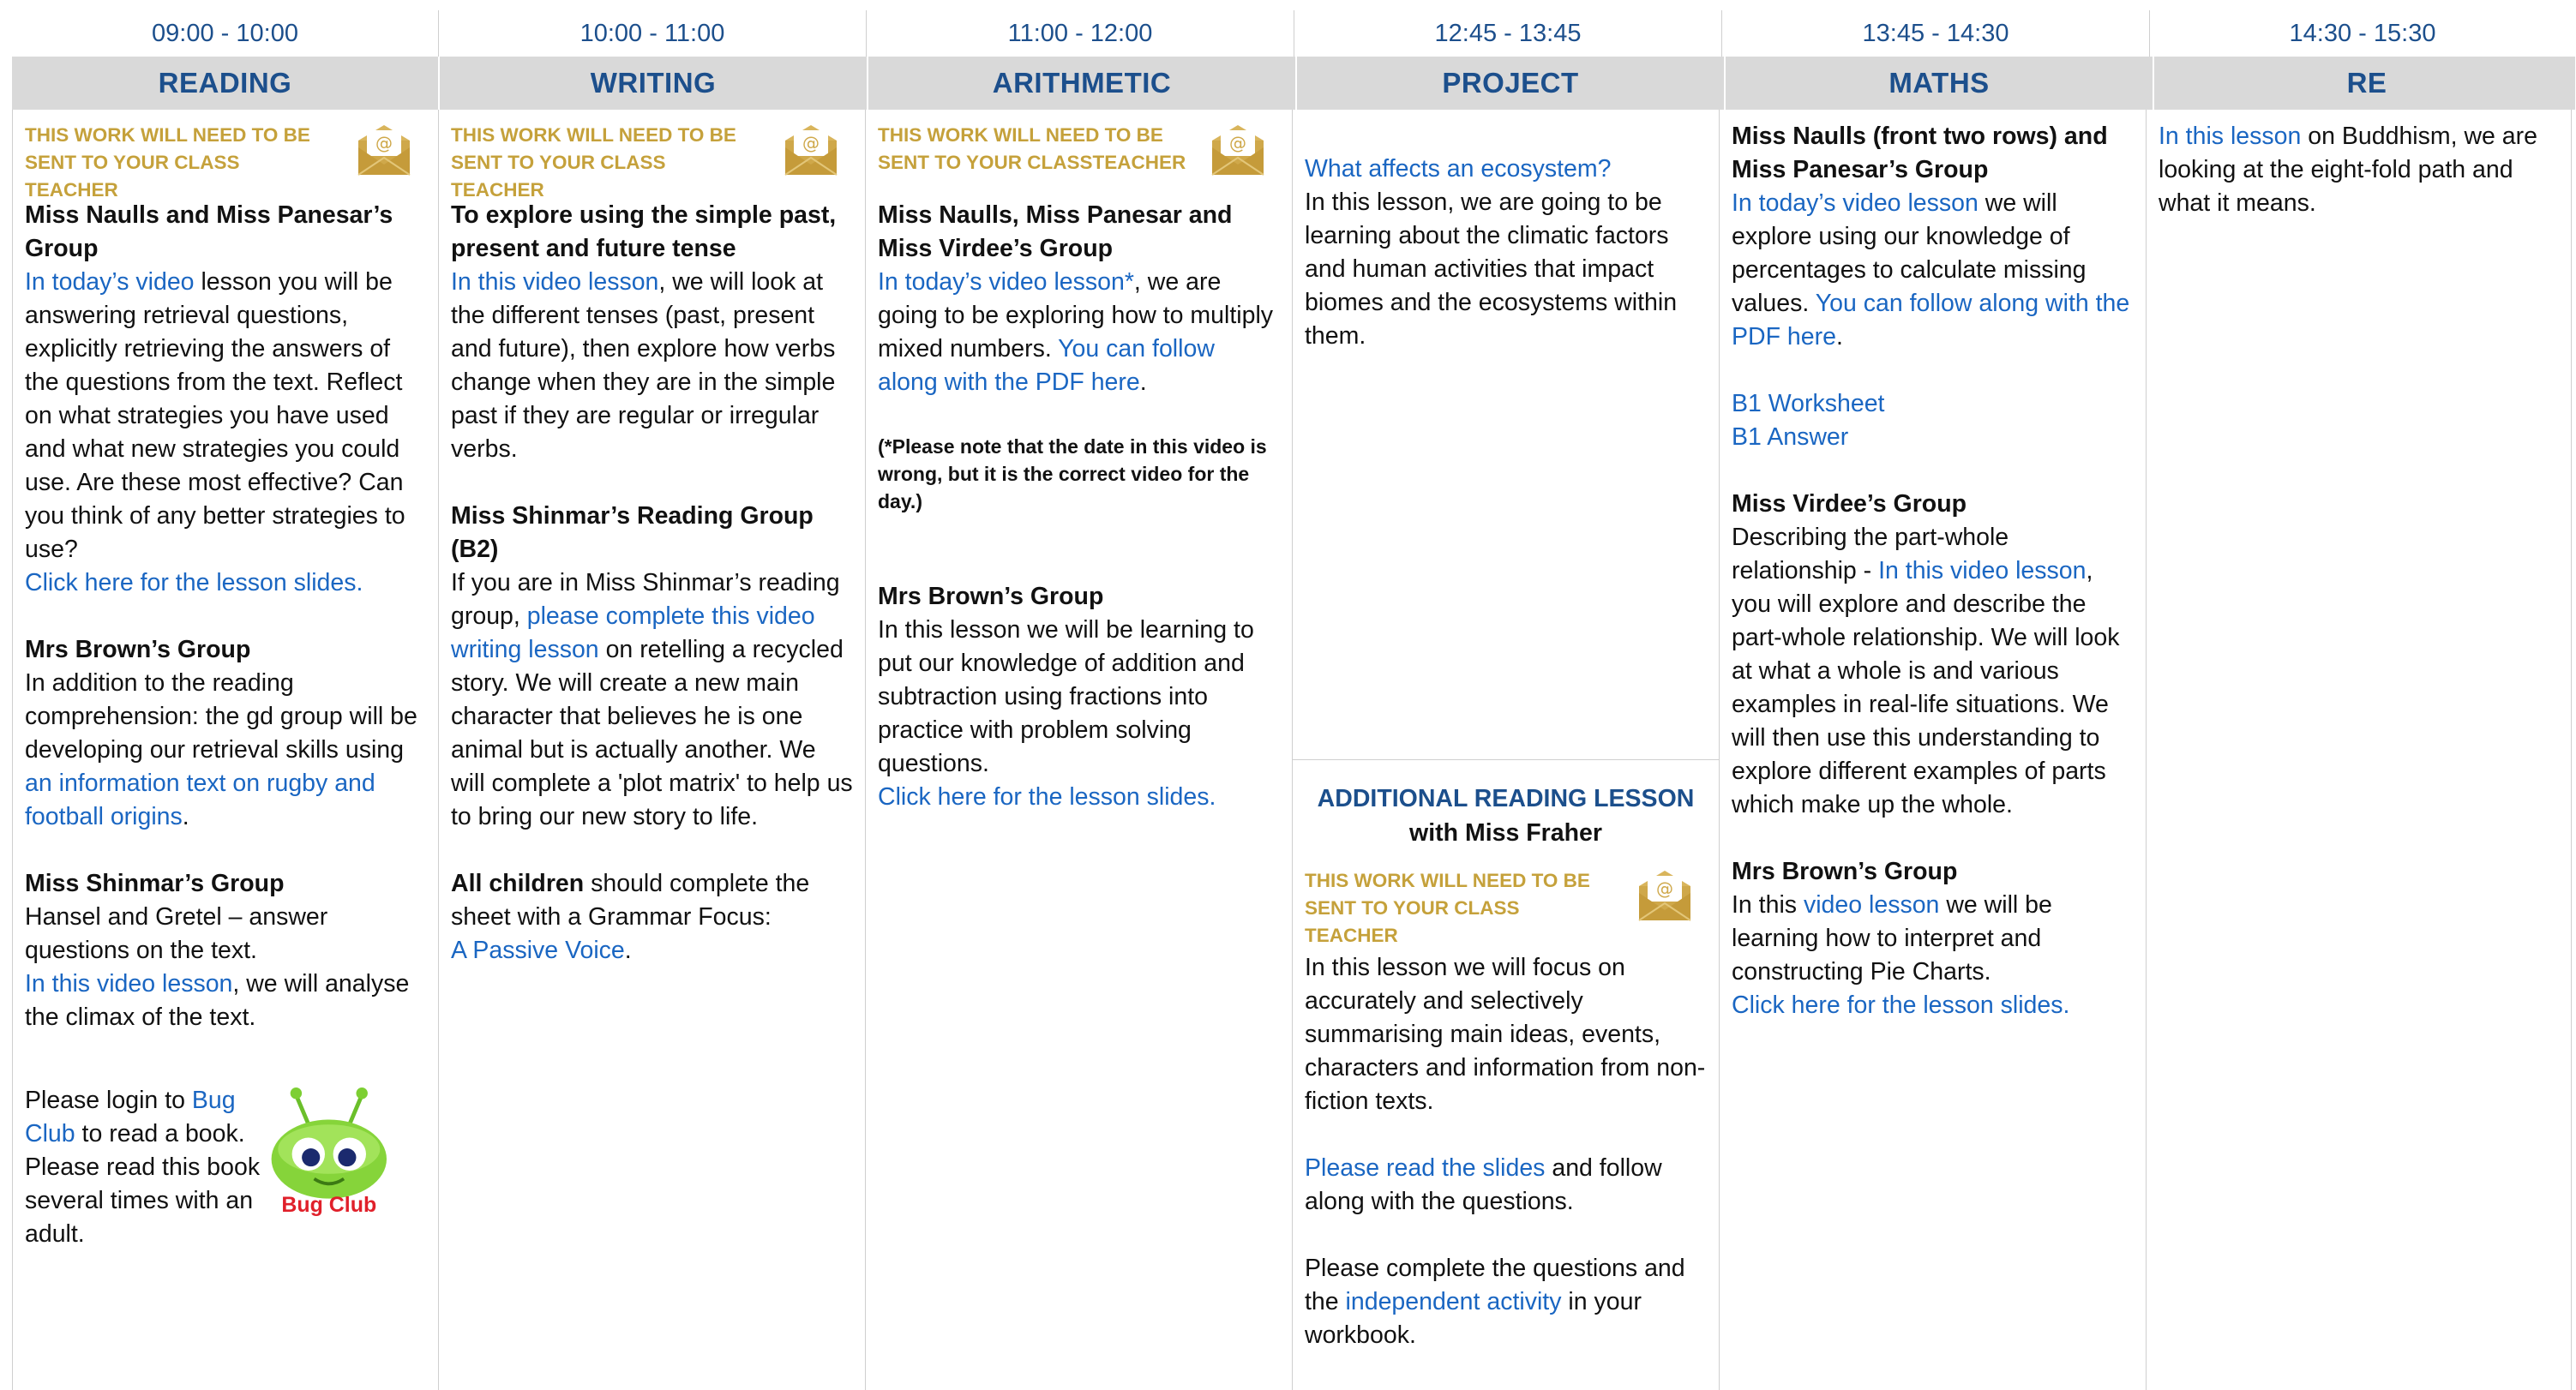 Image resolution: width=2576 pixels, height=1390 pixels. Describe the element at coordinates (194, 582) in the screenshot. I see `reading-slides-link: Click here for the lesson slides.` at that location.